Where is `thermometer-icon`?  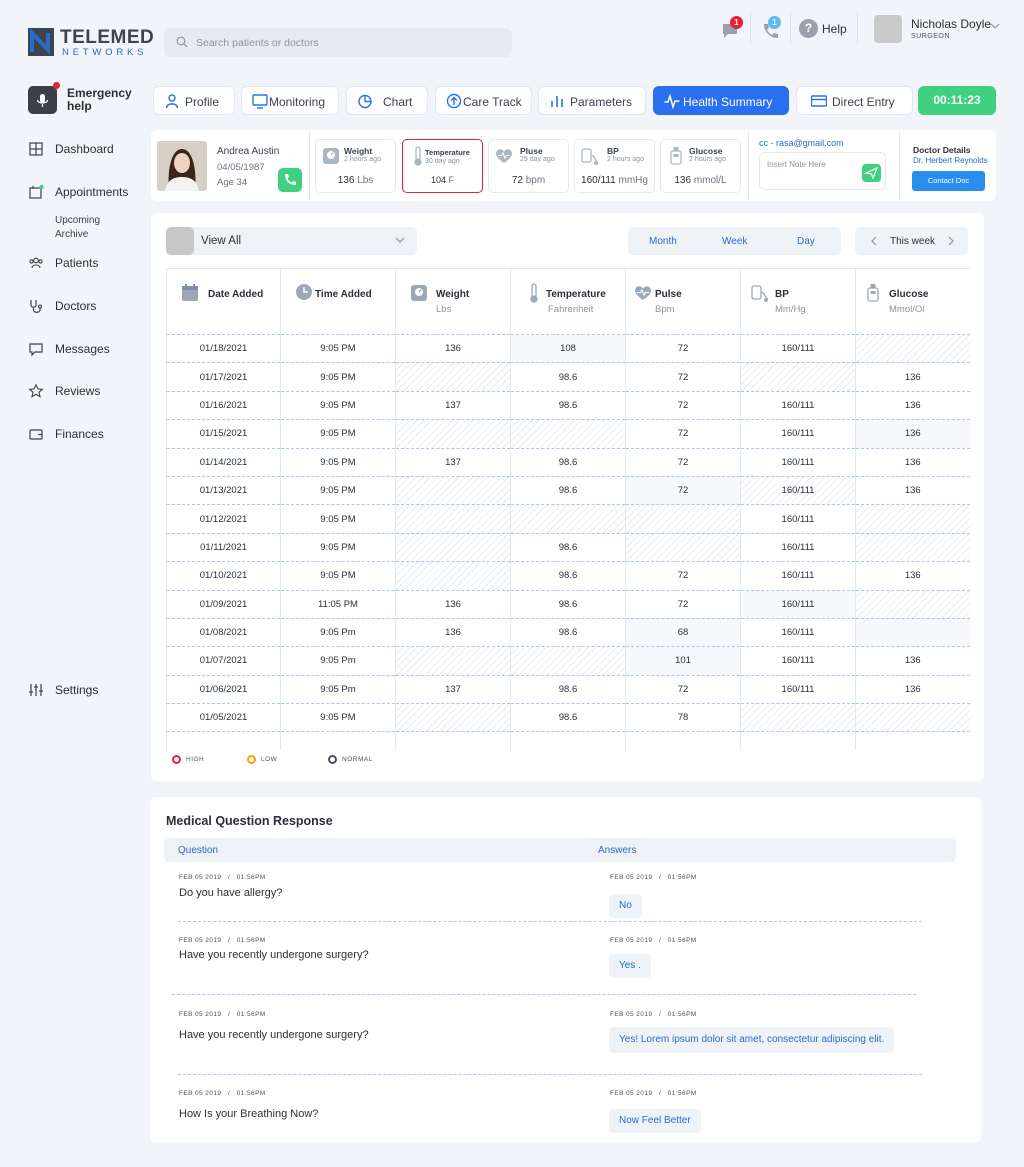
thermometer-icon is located at coordinates (534, 293).